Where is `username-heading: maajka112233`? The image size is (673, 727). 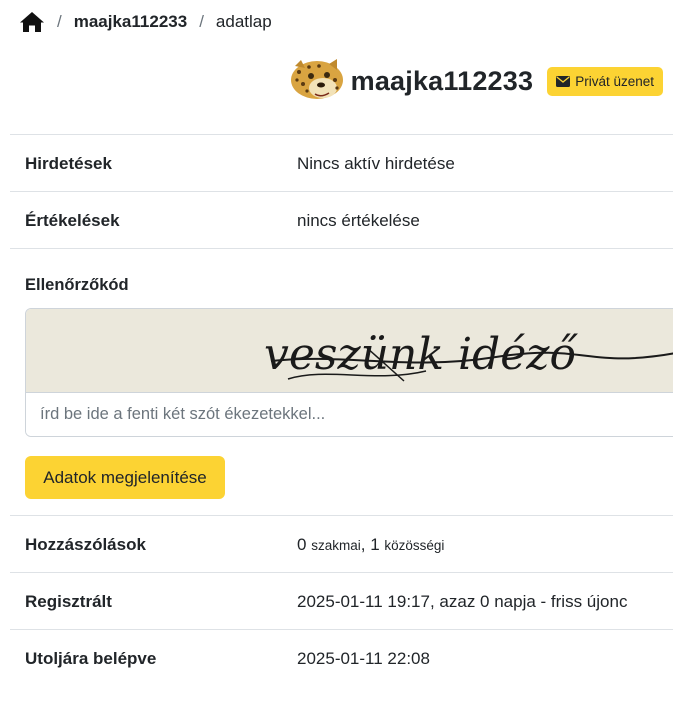 username-heading: maajka112233 is located at coordinates (442, 80).